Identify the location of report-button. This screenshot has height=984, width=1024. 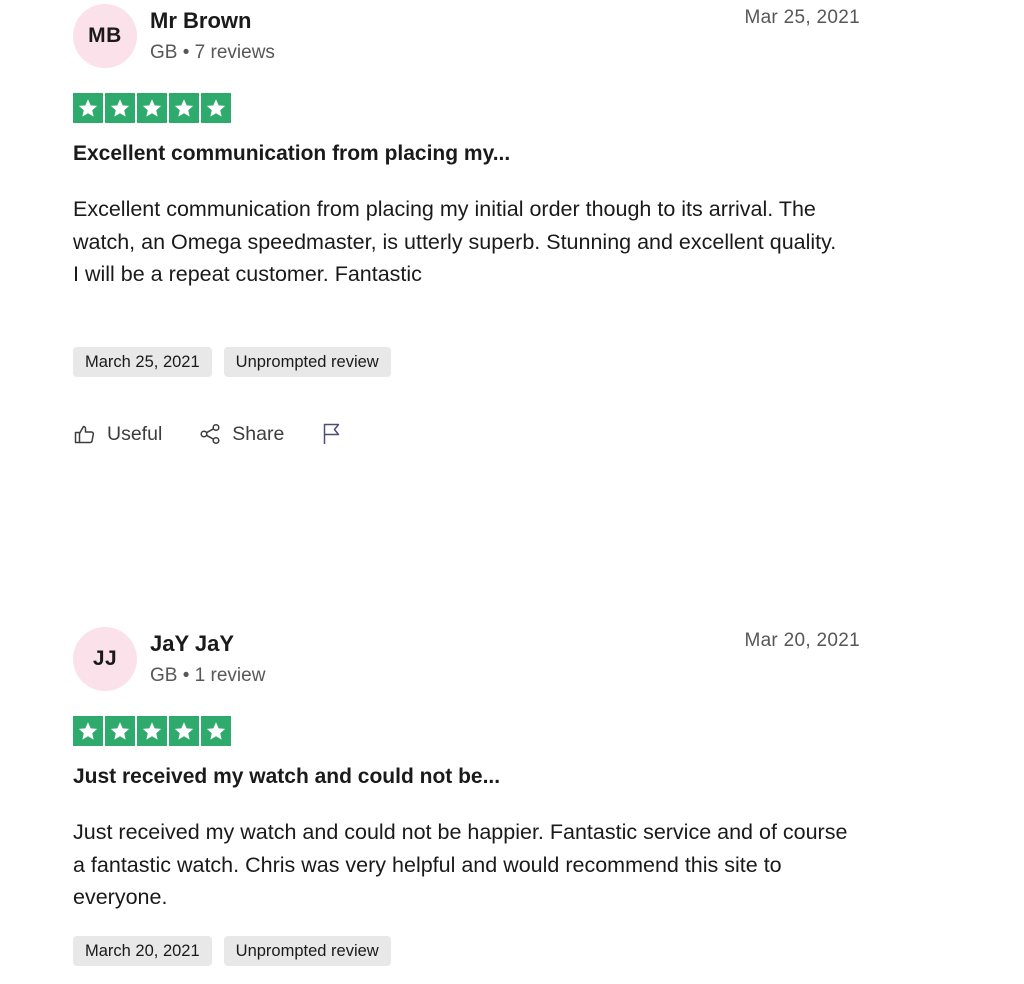
(332, 434).